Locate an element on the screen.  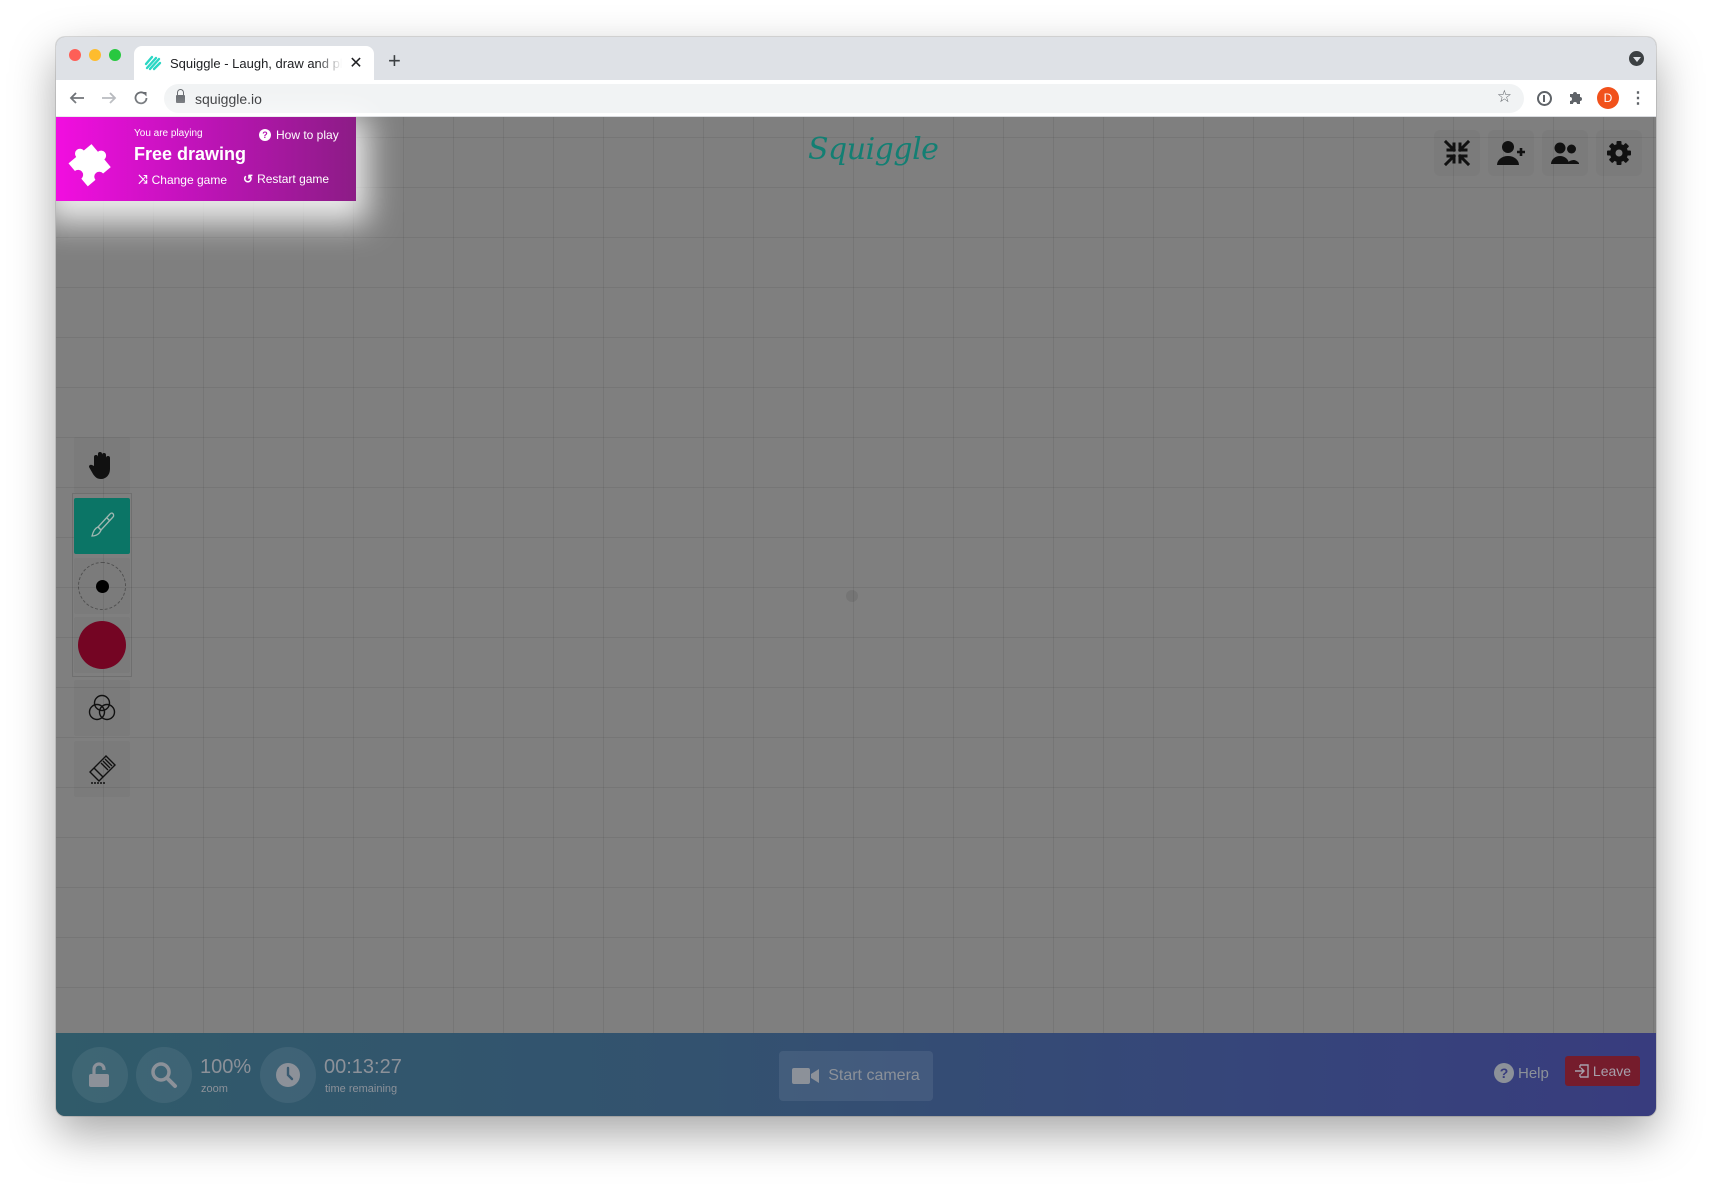
browser-toolbar: squiggle.io ☆ D ⋮ is located at coordinates (856, 98).